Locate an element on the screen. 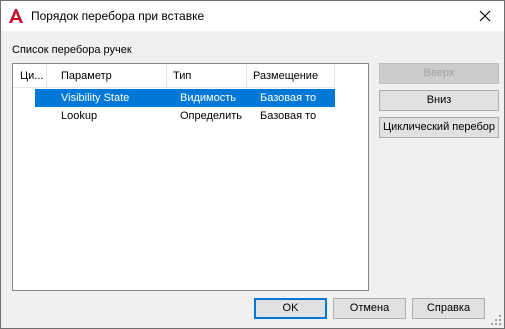 The height and width of the screenshot is (329, 505). row-parameter: Lookup is located at coordinates (79, 116).